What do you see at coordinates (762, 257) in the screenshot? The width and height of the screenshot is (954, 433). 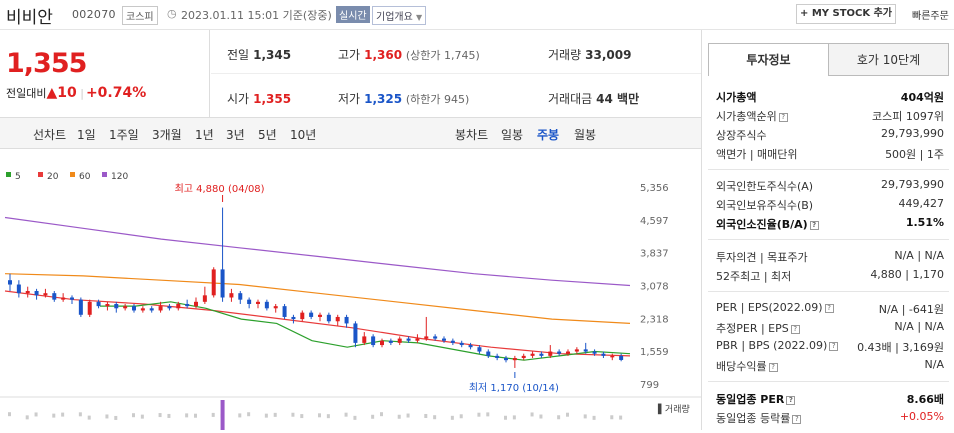 I see `opinion-label: 투자의견 | 목표주가` at bounding box center [762, 257].